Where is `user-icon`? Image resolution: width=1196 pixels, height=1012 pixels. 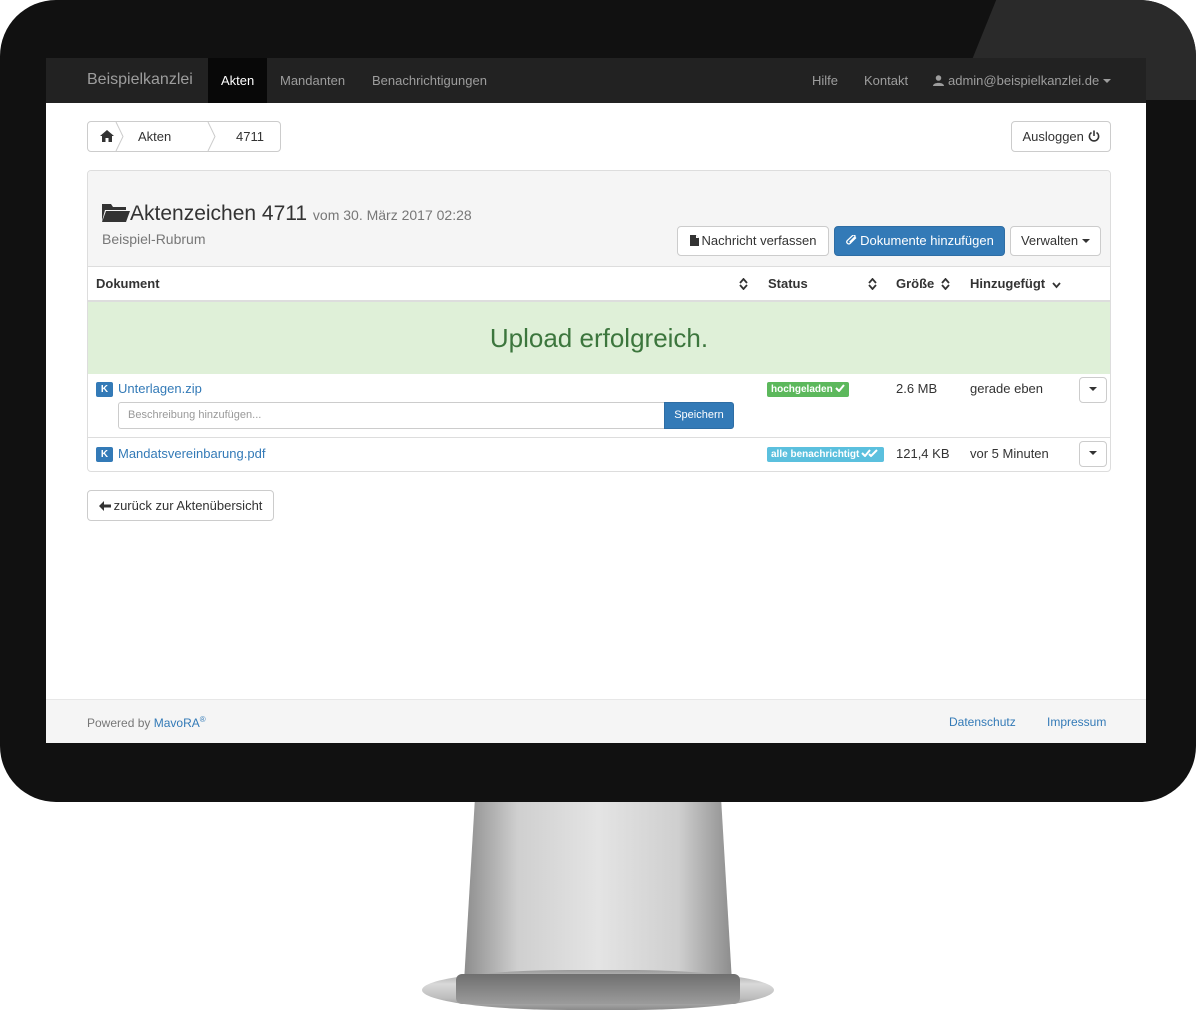 user-icon is located at coordinates (938, 80).